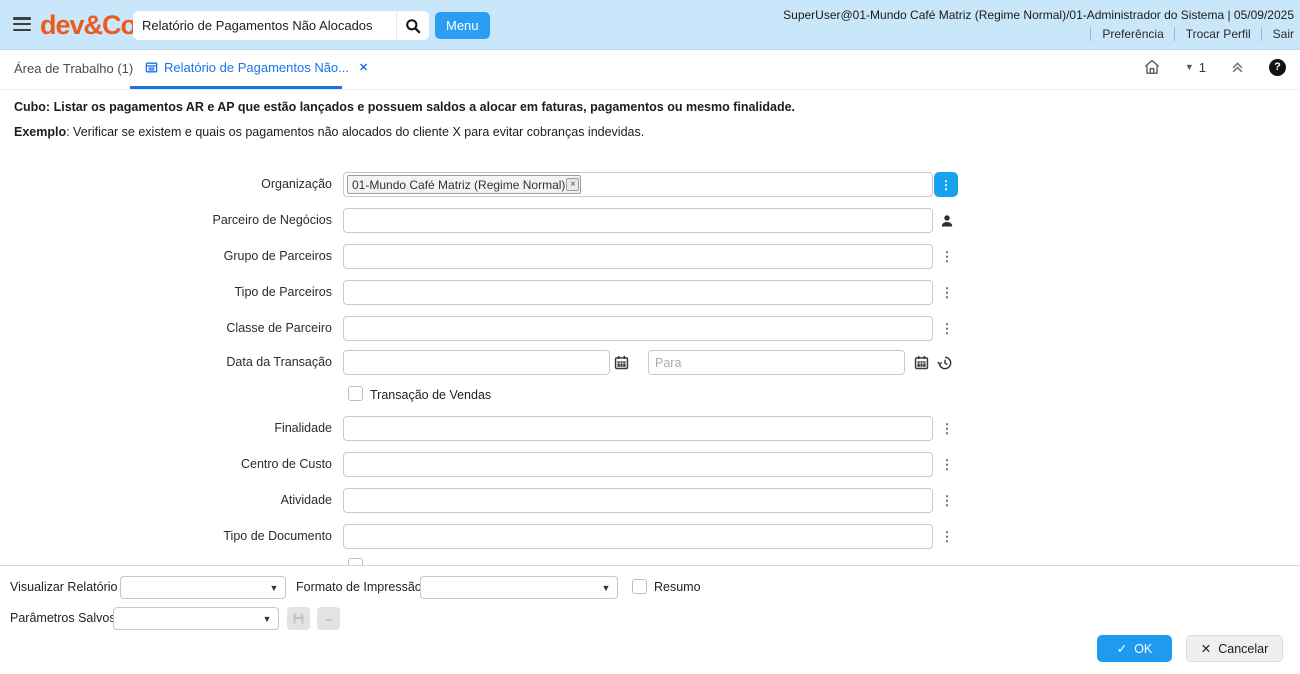 This screenshot has width=1300, height=674. I want to click on window-count: 1, so click(1202, 67).